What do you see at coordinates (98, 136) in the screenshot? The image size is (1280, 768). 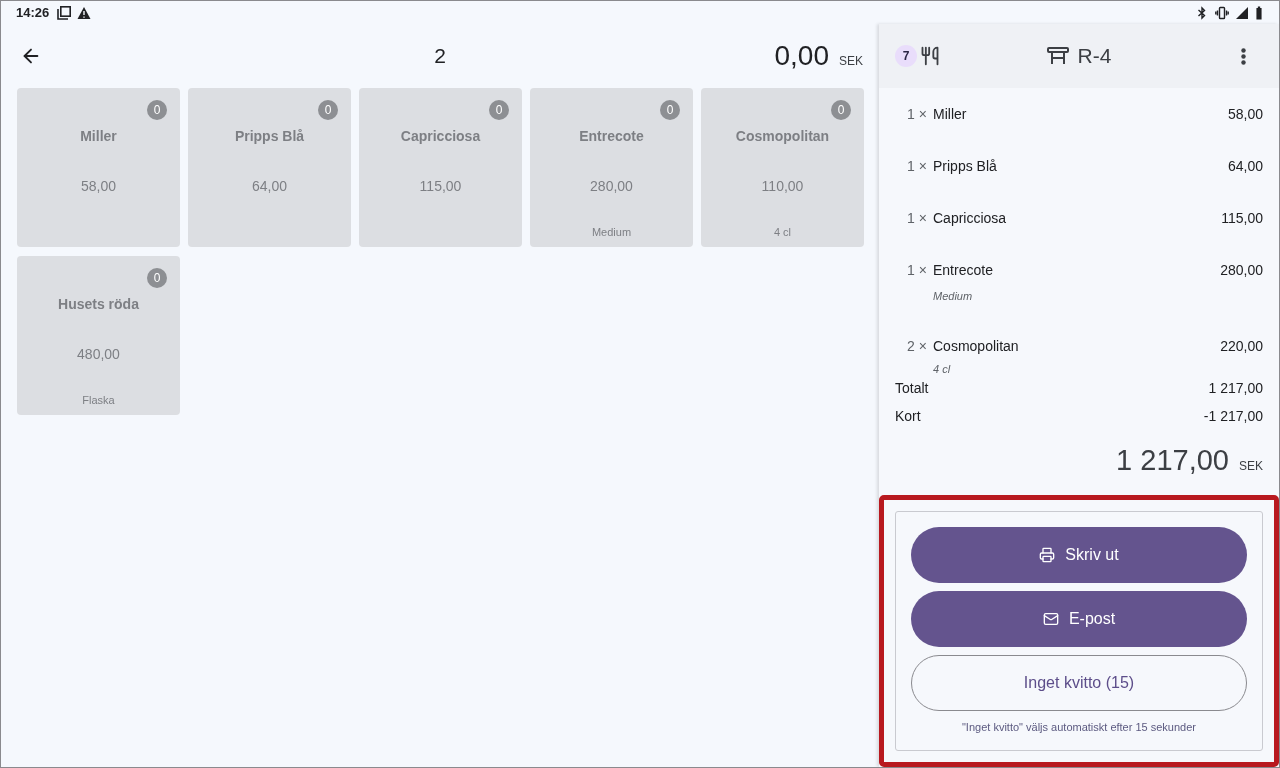 I see `product-name: Miller` at bounding box center [98, 136].